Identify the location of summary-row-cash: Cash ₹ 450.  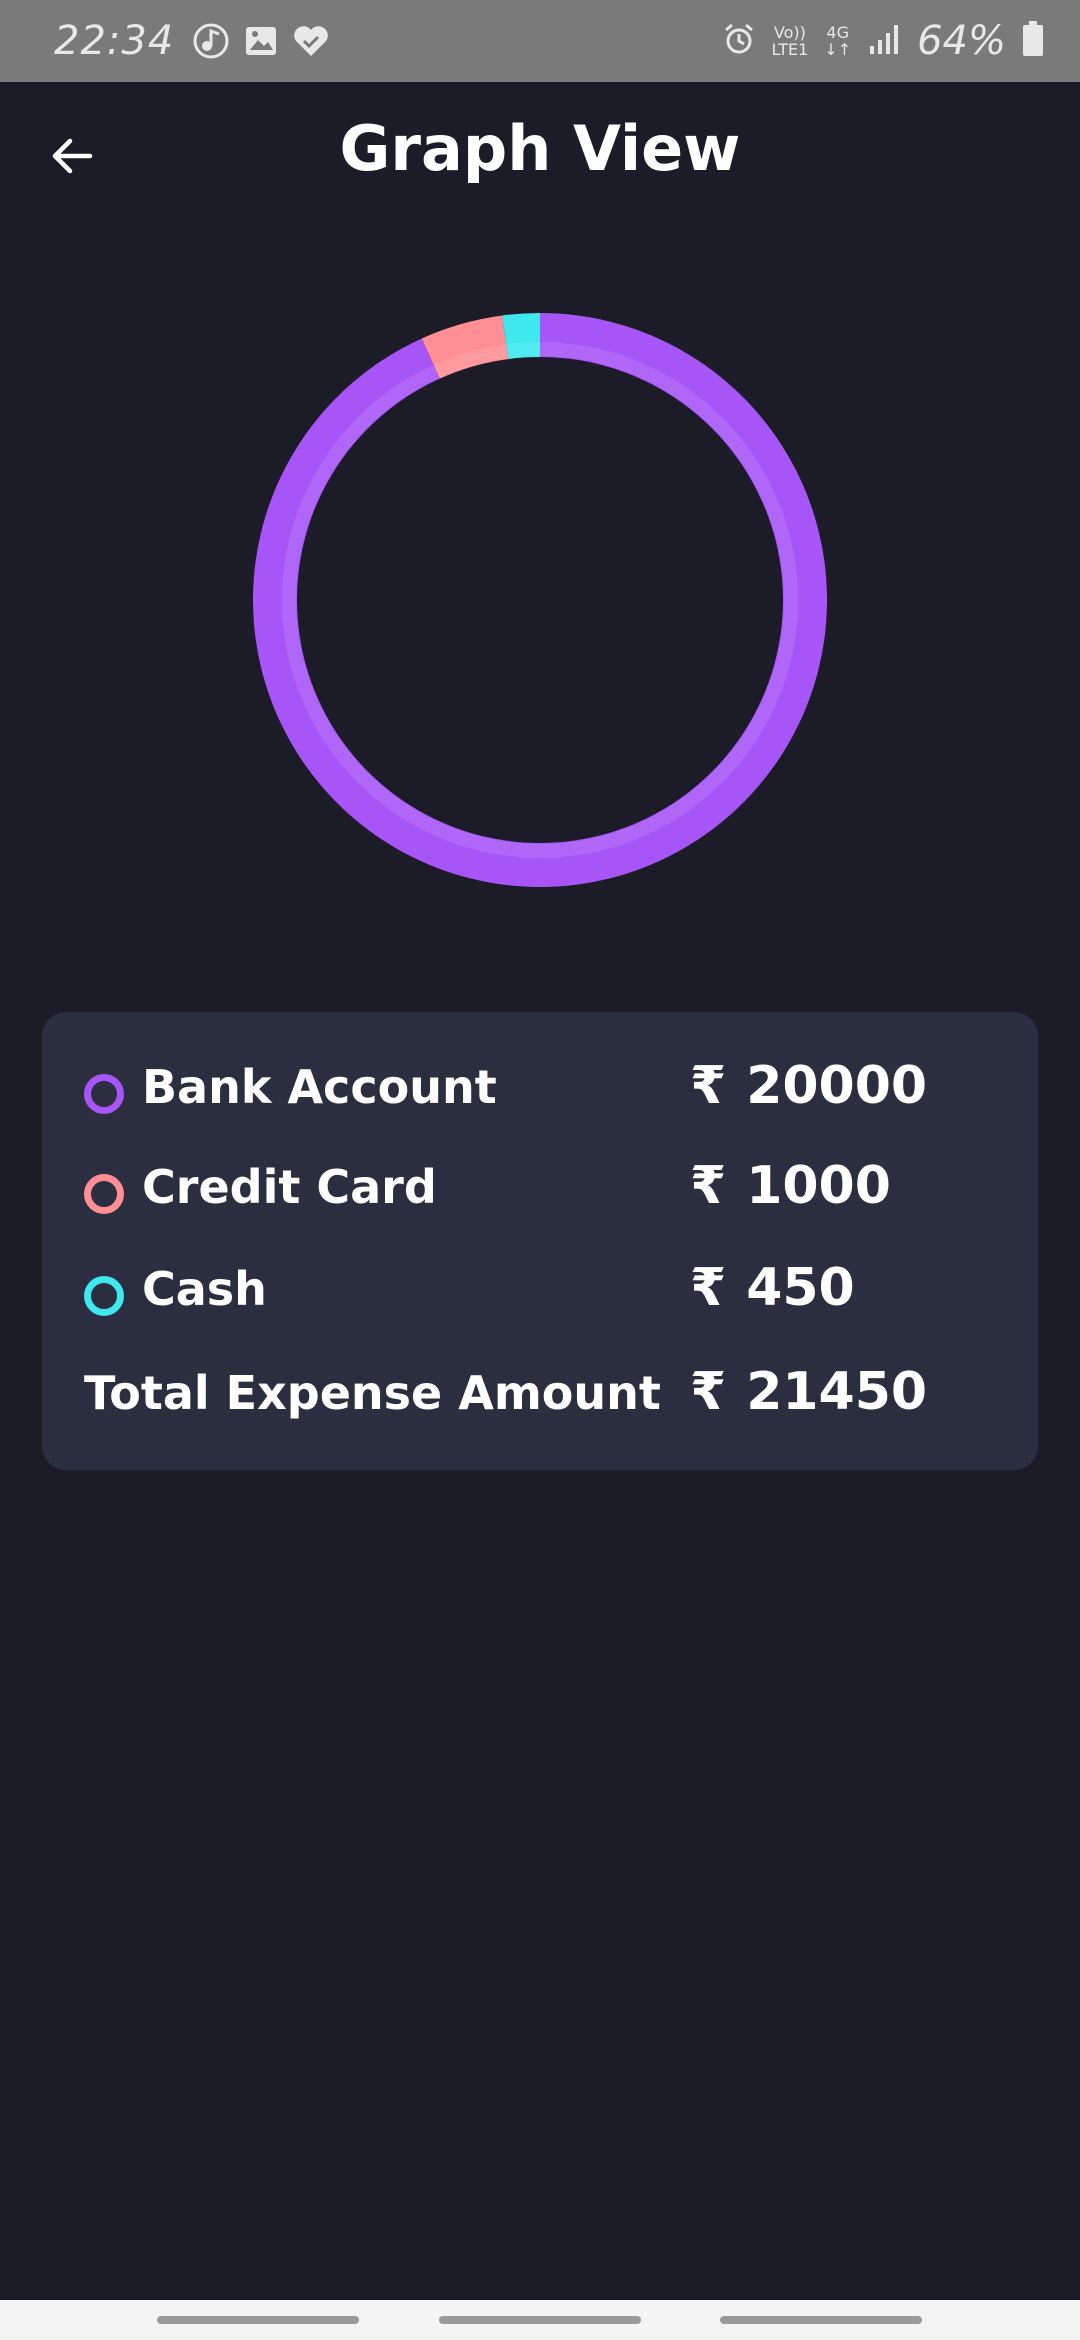
(540, 1294).